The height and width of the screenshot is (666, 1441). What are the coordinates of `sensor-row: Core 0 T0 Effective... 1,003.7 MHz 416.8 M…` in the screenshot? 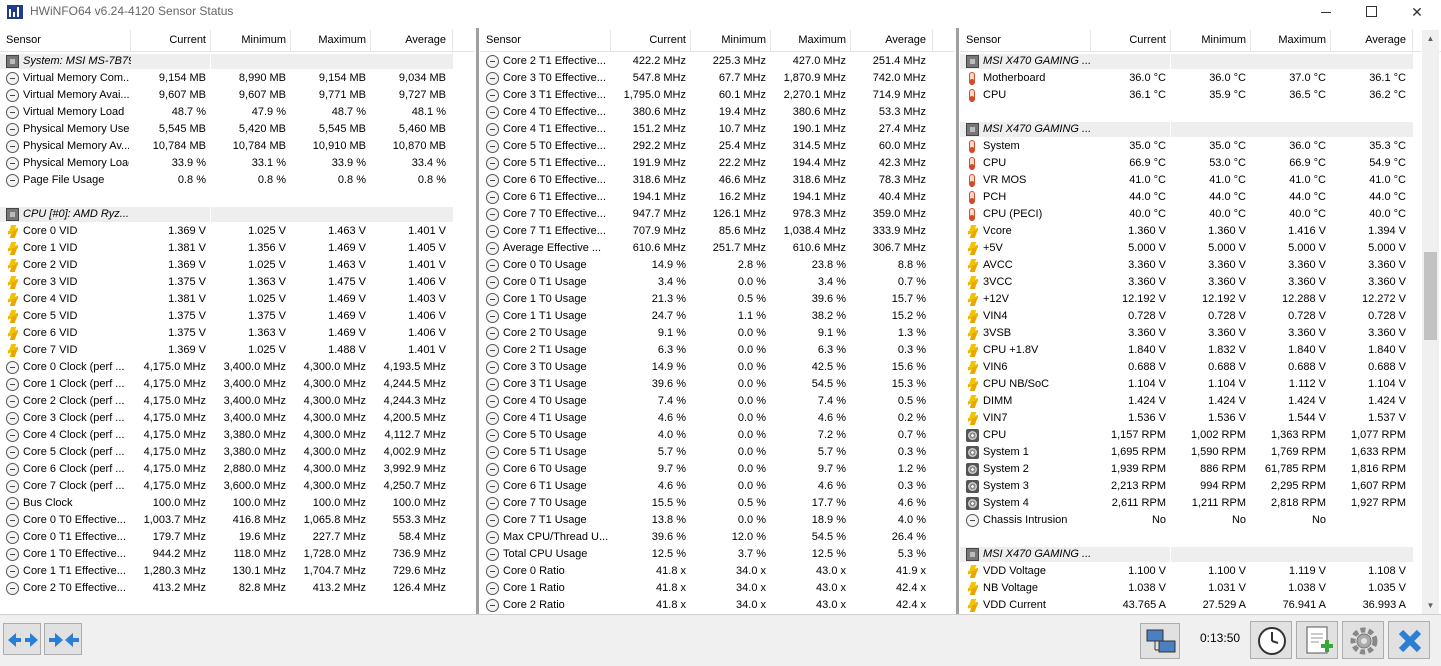 It's located at (237, 520).